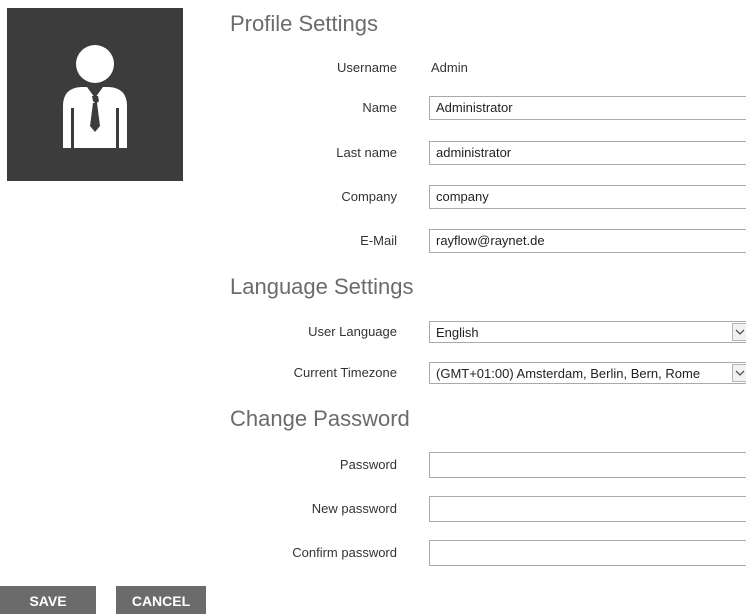  What do you see at coordinates (354, 508) in the screenshot?
I see `new-password-label: New password` at bounding box center [354, 508].